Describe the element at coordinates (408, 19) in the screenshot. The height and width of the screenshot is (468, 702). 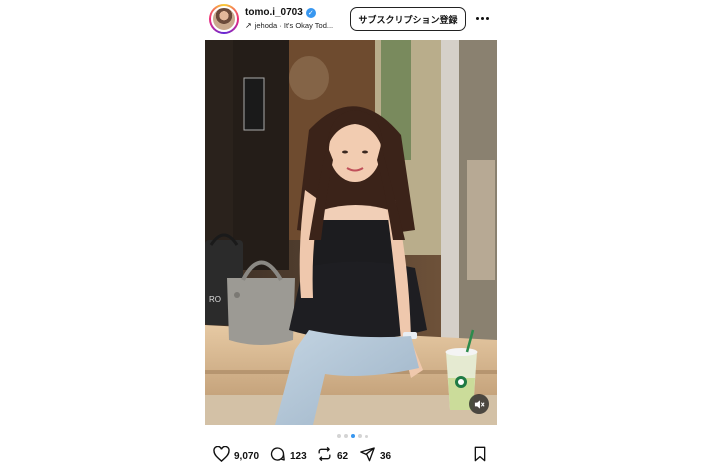
I see `subscribe-button: サブスクリプション登録` at that location.